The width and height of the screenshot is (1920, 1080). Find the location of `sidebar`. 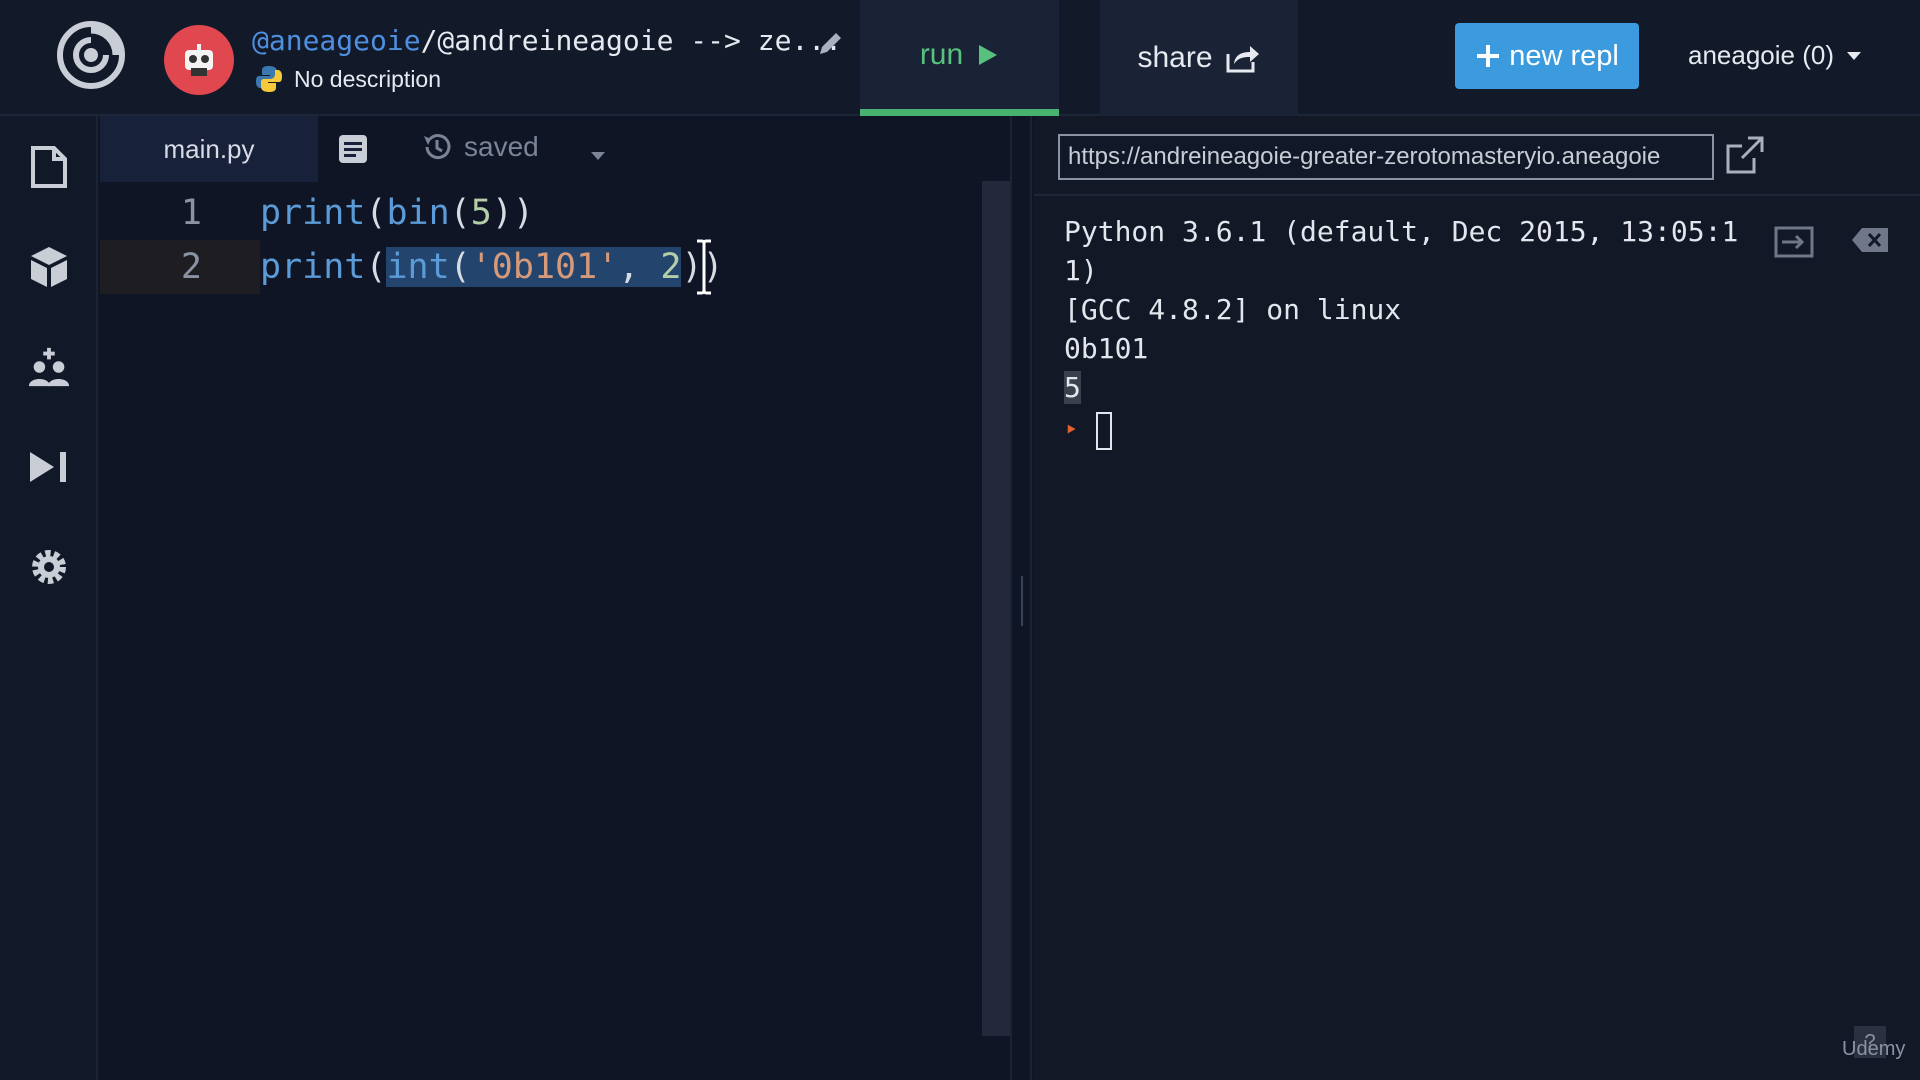

sidebar is located at coordinates (49, 598).